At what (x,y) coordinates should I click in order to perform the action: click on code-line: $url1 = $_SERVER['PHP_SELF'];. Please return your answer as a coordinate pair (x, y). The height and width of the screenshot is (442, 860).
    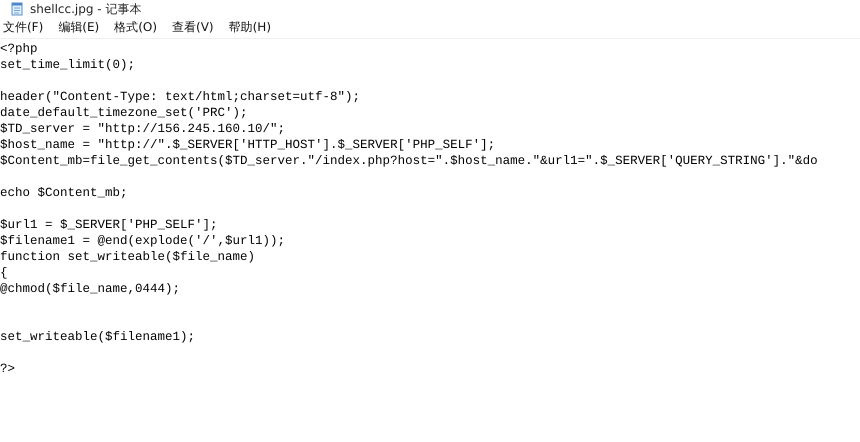
    Looking at the image, I should click on (109, 225).